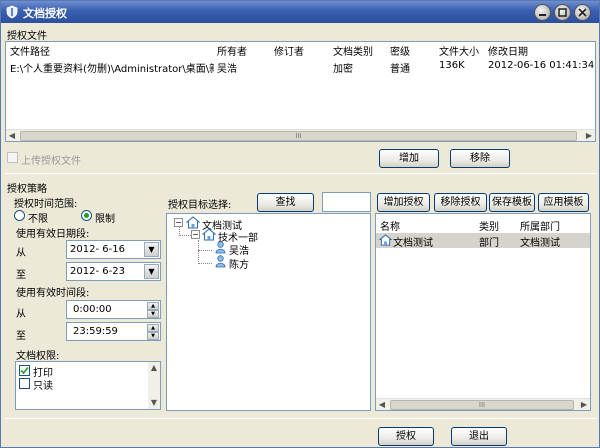  I want to click on dept-home-icon, so click(209, 234).